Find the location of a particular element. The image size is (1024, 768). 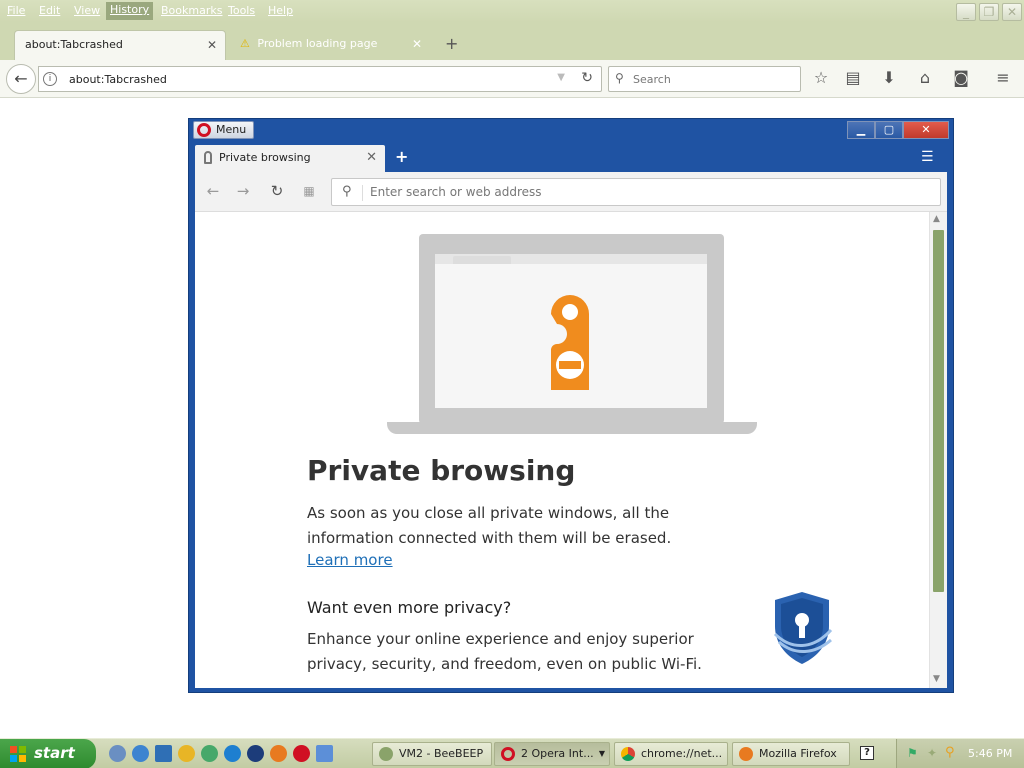

info-icon: i is located at coordinates (50, 79).